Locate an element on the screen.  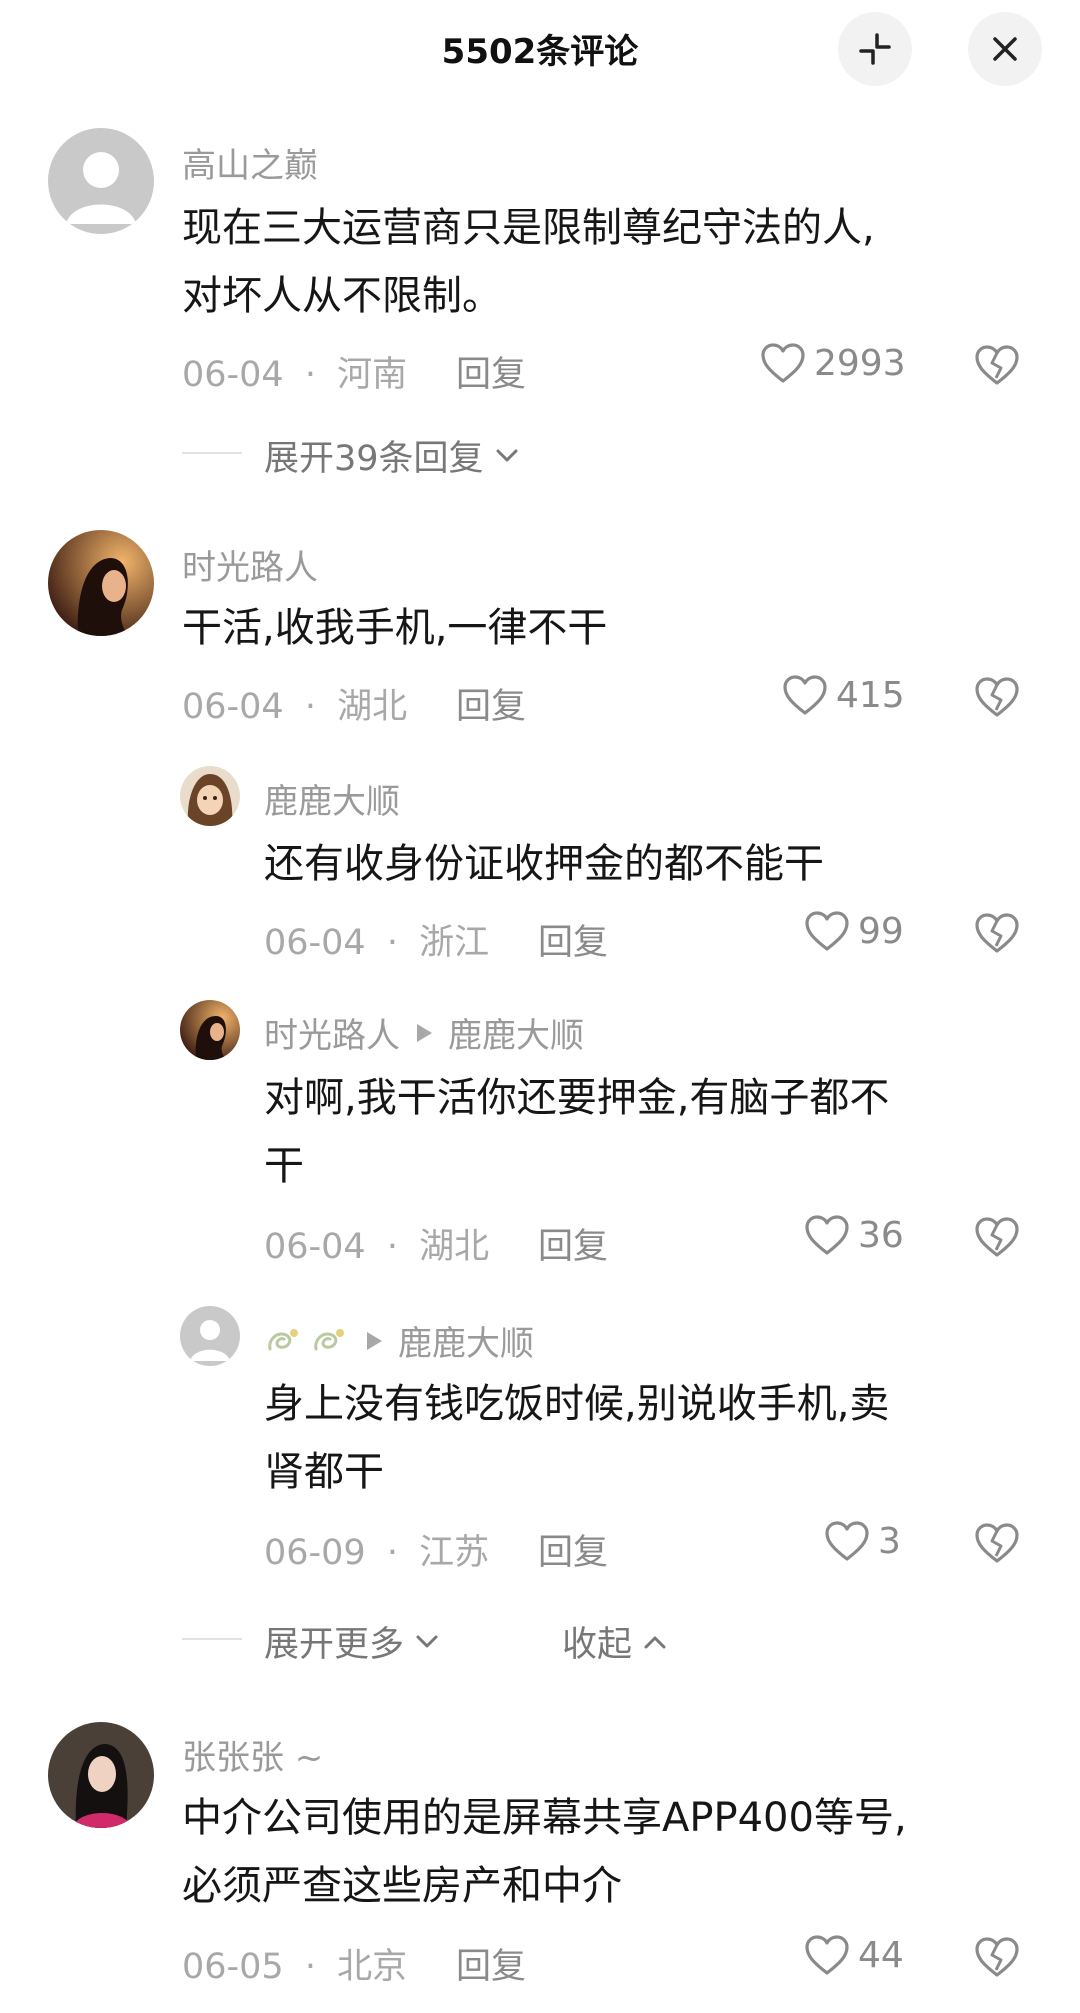
reply-text-line: 对啊,我干活你还要押金,有脑子都不 is located at coordinates (577, 1098).